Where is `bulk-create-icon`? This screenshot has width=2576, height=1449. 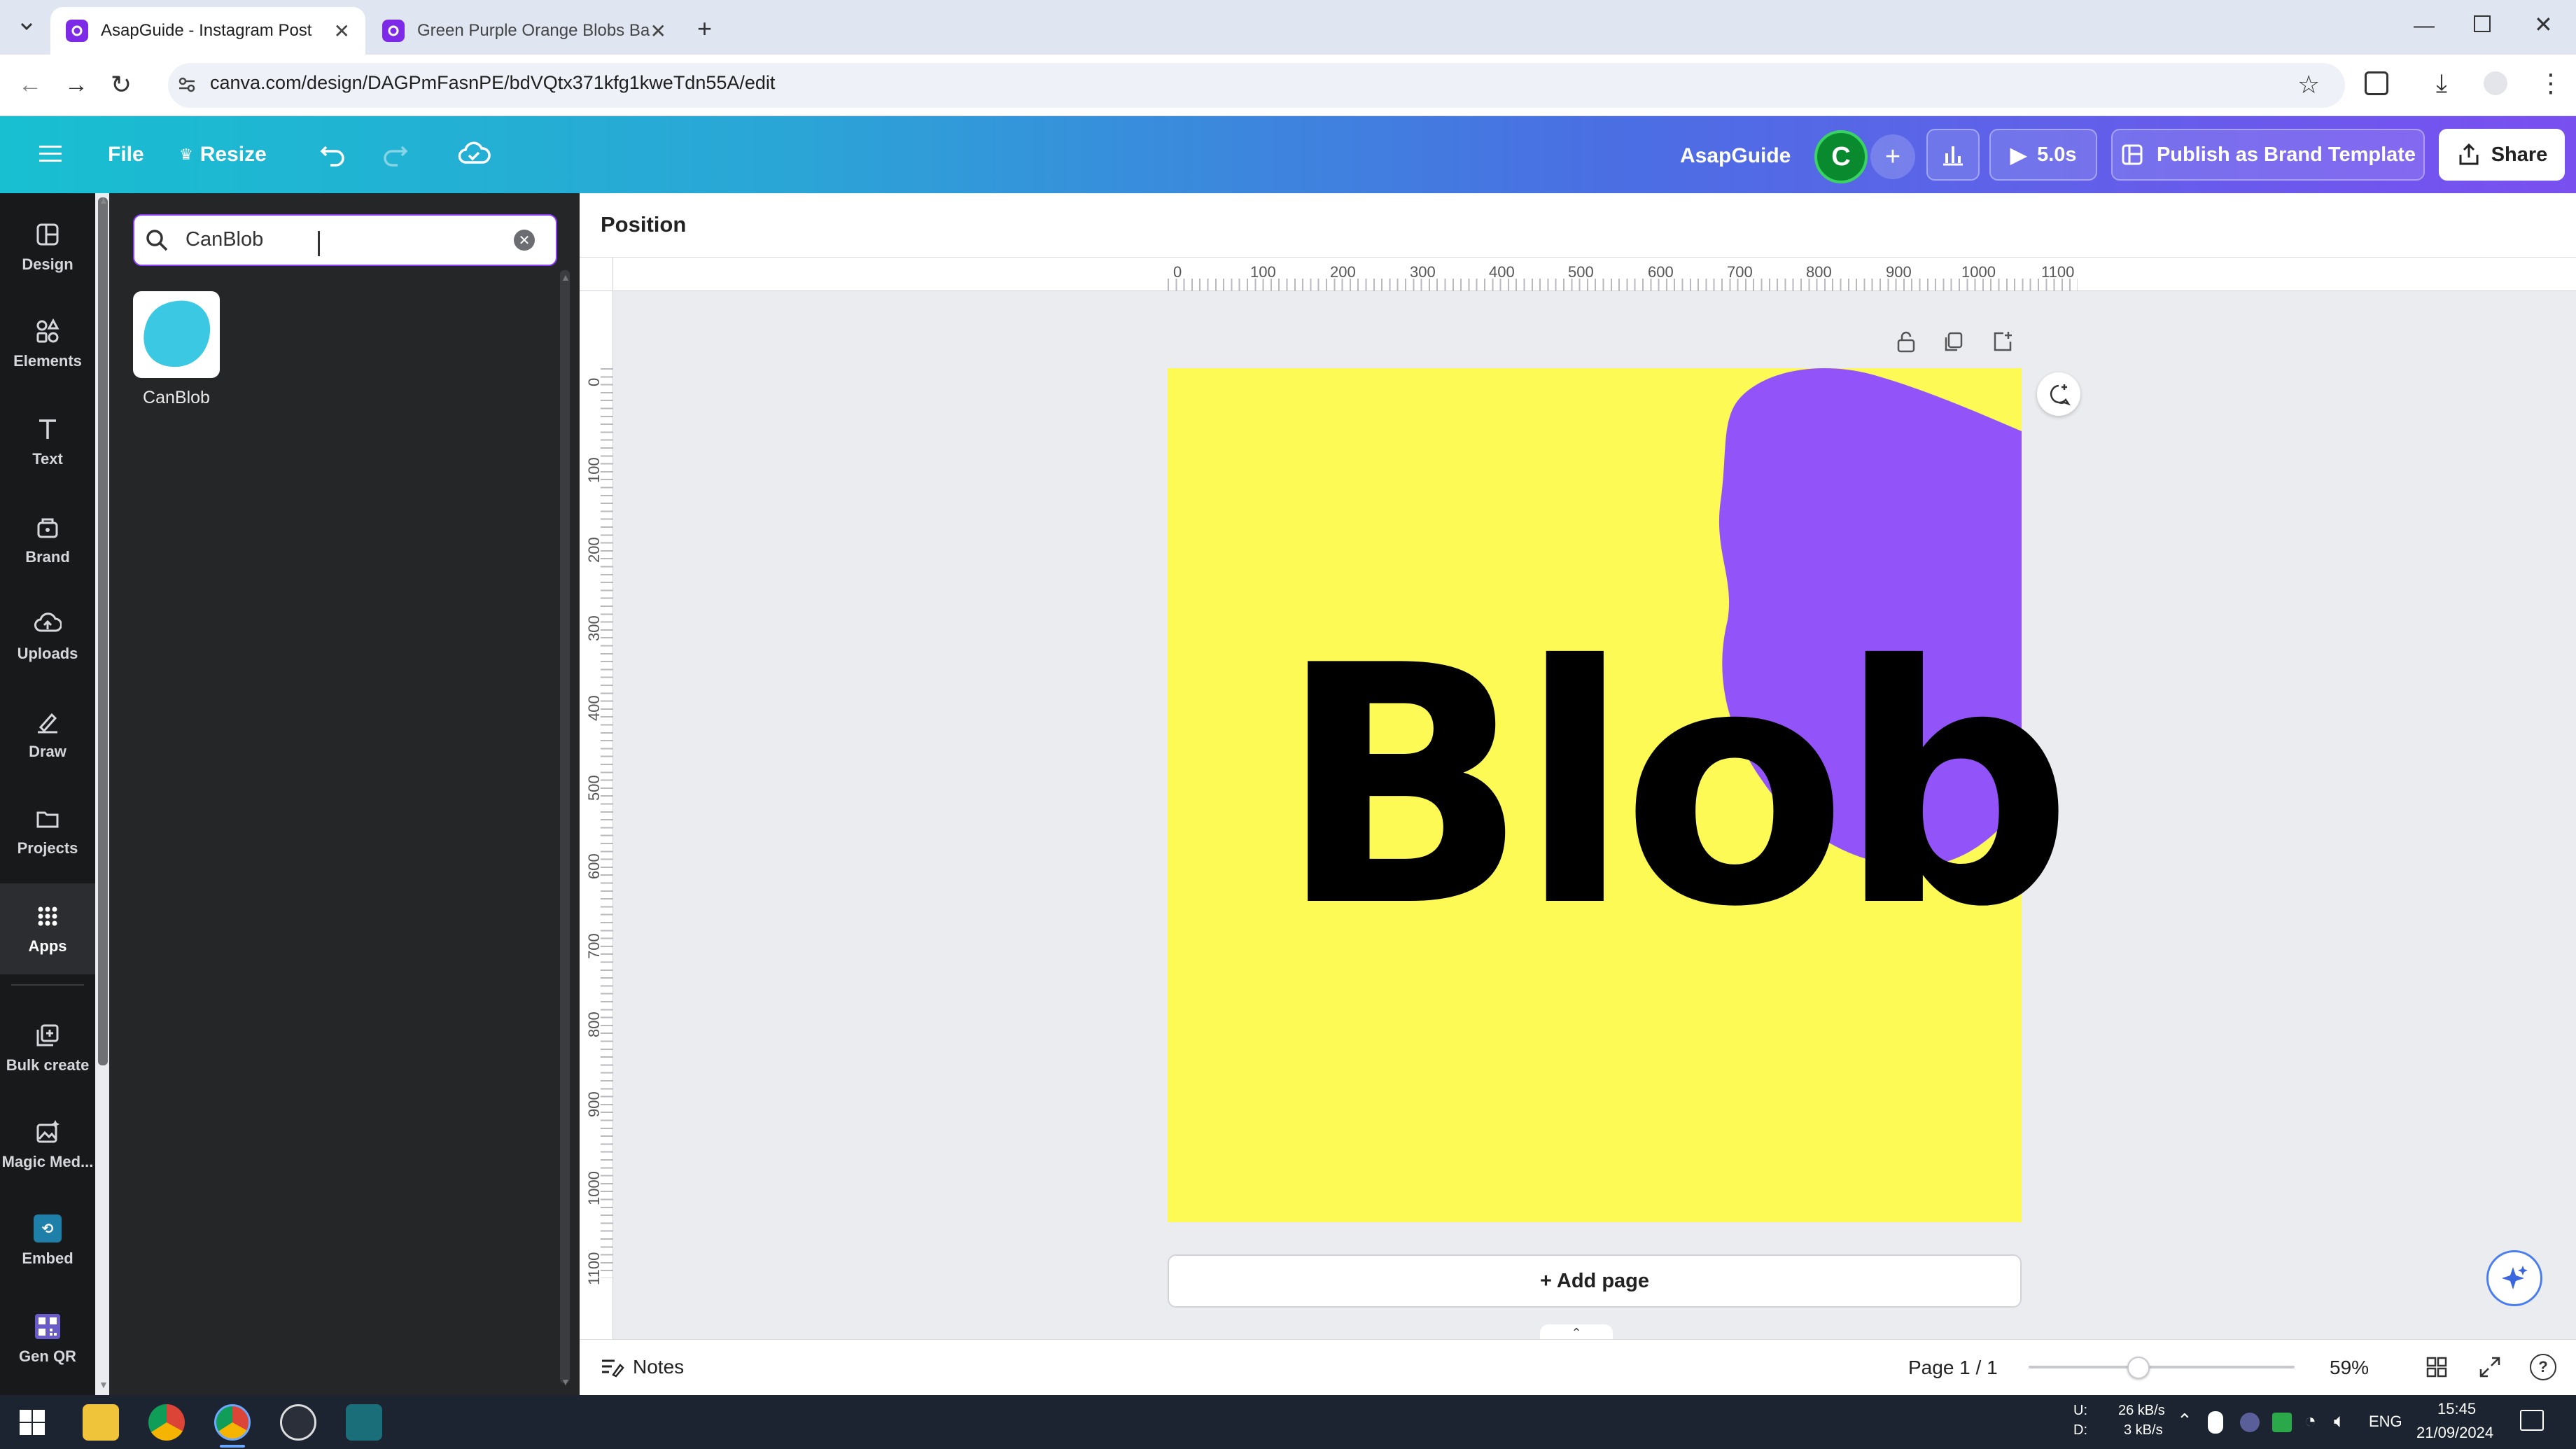 bulk-create-icon is located at coordinates (47, 1035).